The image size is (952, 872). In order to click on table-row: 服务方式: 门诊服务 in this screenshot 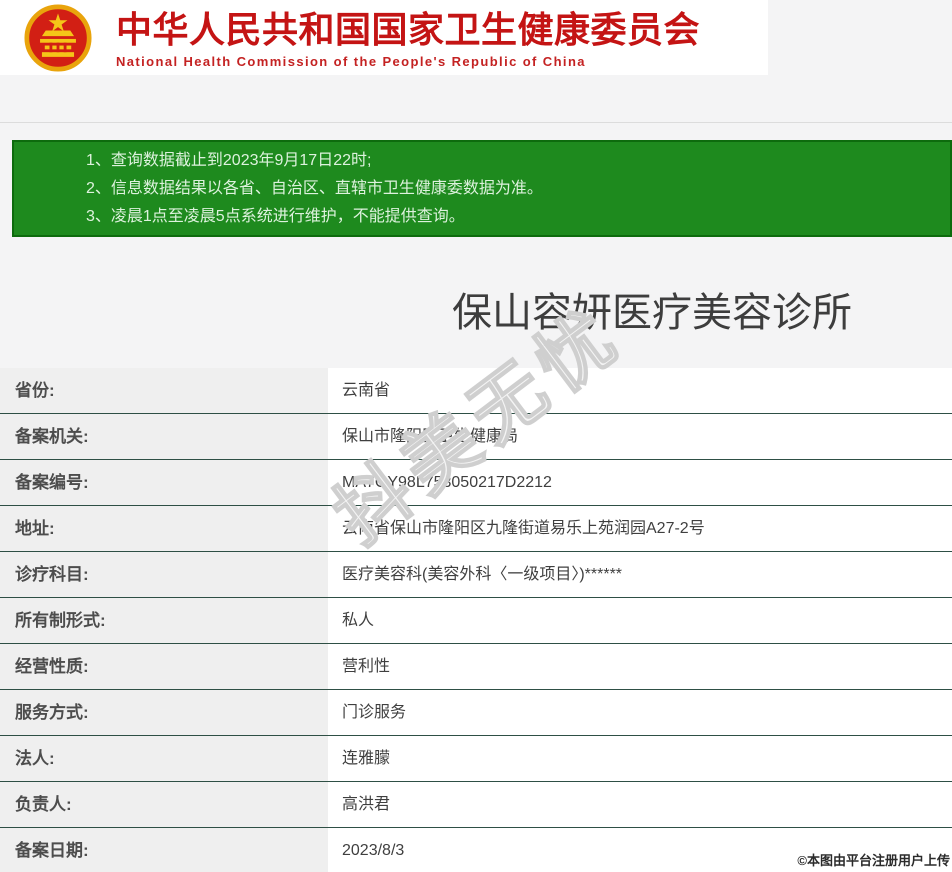, I will do `click(476, 713)`.